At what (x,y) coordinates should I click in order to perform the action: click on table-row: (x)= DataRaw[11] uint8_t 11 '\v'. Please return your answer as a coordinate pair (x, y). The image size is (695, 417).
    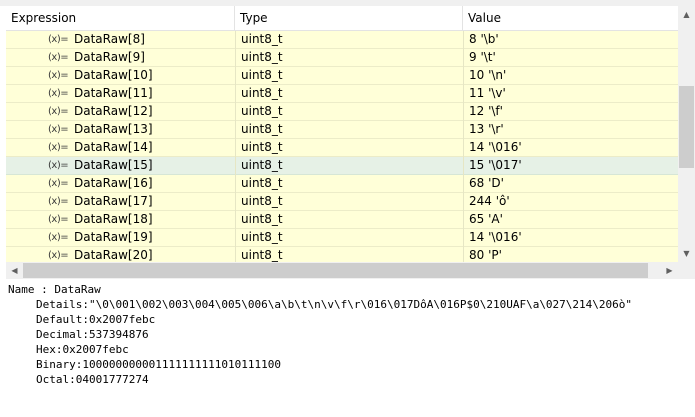
    Looking at the image, I should click on (342, 94).